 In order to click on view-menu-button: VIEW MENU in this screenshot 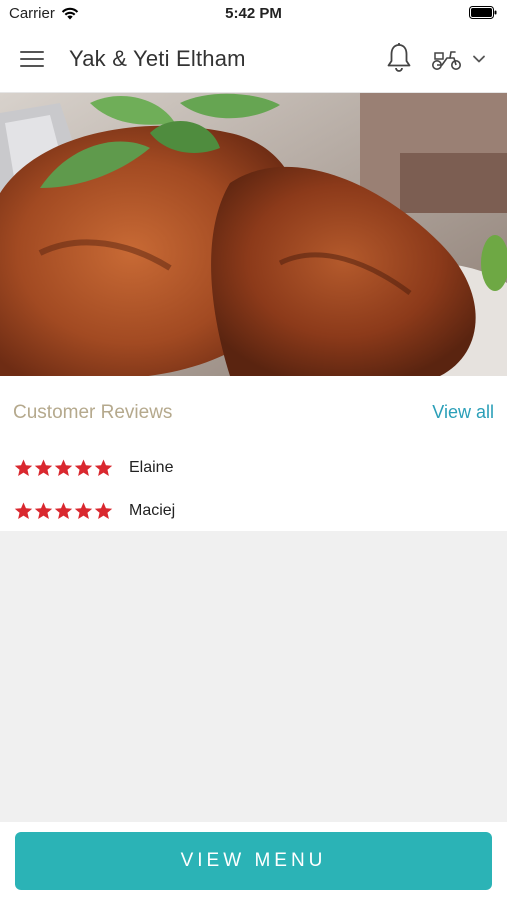, I will do `click(253, 861)`.